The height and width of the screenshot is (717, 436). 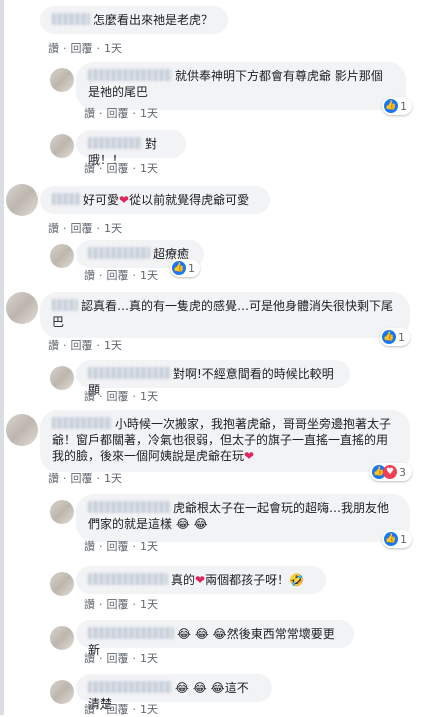 I want to click on comment-text: 認真看…真的有一隻虎的感覺…可是他身體消失很快剩下尾巴, so click(x=223, y=314).